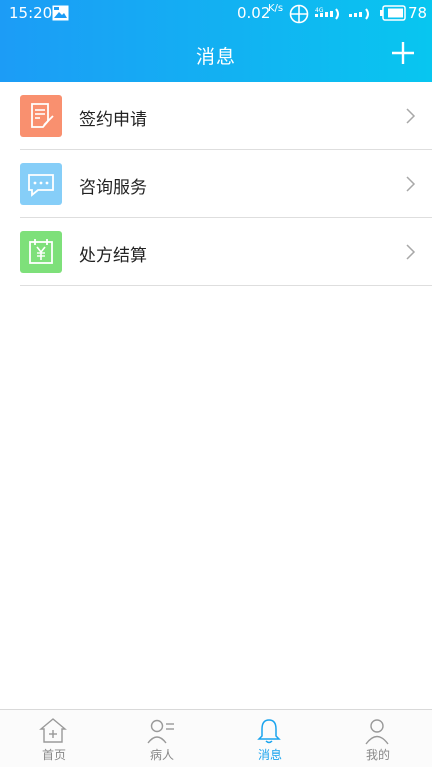  Describe the element at coordinates (377, 755) in the screenshot. I see `tab-label: 我的` at that location.